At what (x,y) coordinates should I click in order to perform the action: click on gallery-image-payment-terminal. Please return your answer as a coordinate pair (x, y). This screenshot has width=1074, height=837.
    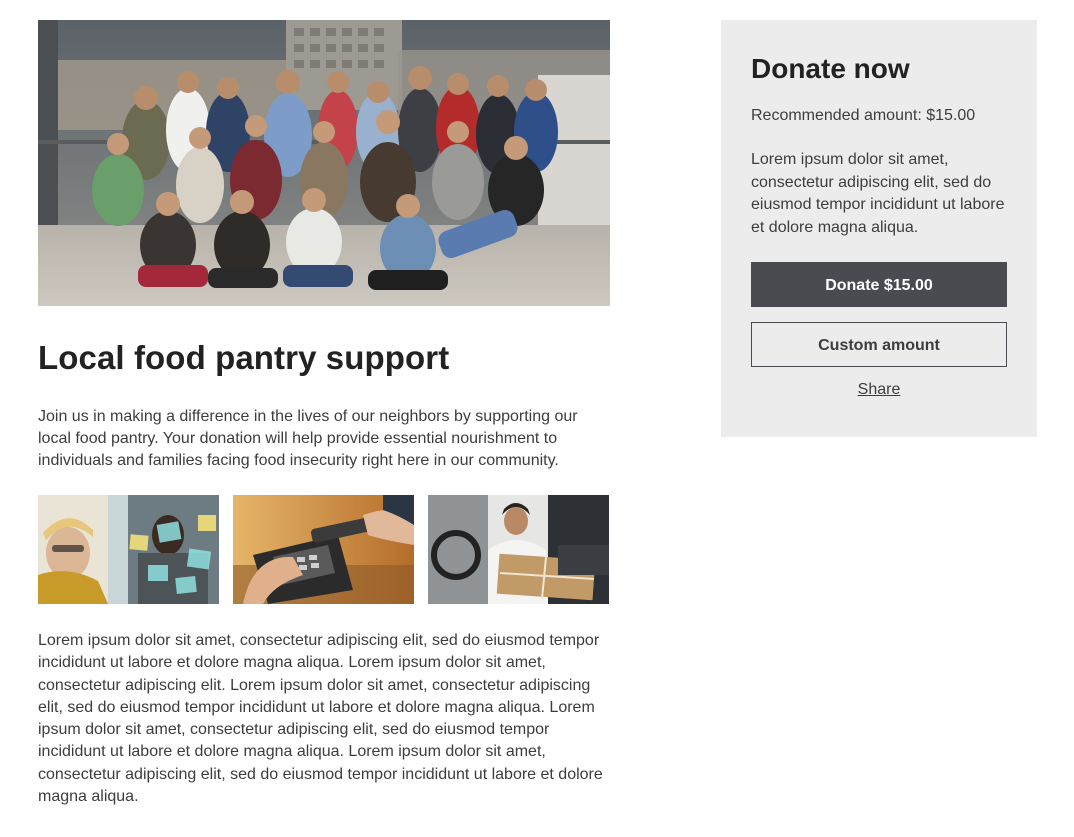
    Looking at the image, I should click on (323, 549).